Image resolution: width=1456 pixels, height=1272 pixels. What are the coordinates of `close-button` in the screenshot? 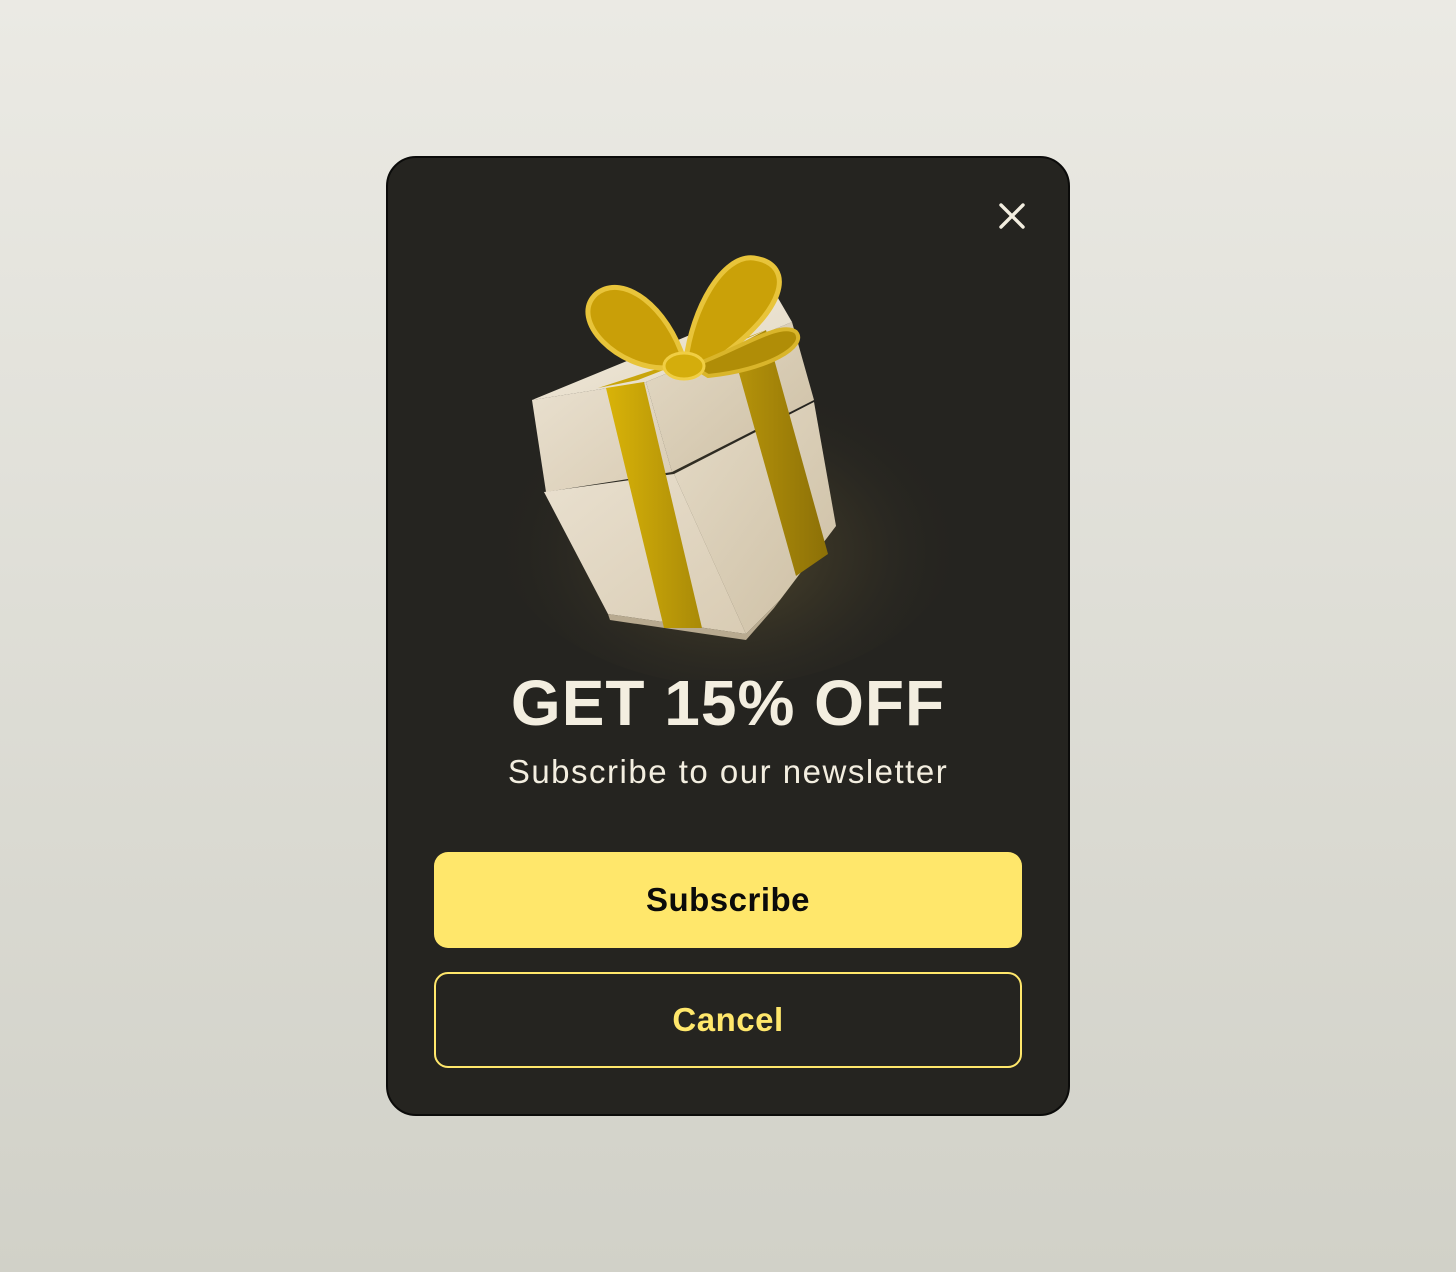 It's located at (1012, 216).